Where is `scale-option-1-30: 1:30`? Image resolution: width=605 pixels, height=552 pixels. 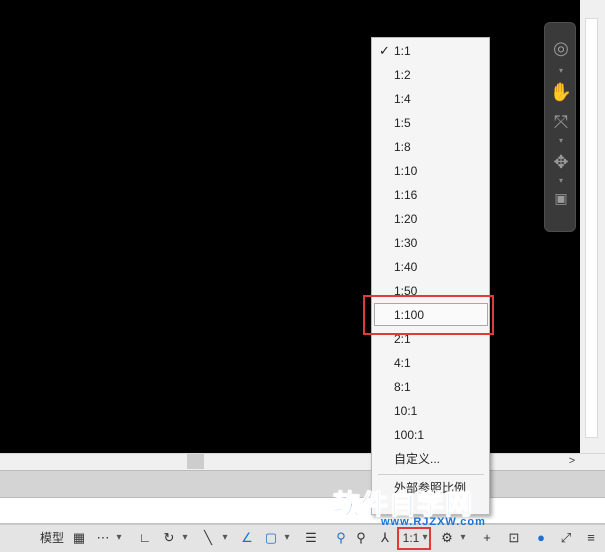
scale-option-1-30: 1:30 is located at coordinates (430, 243).